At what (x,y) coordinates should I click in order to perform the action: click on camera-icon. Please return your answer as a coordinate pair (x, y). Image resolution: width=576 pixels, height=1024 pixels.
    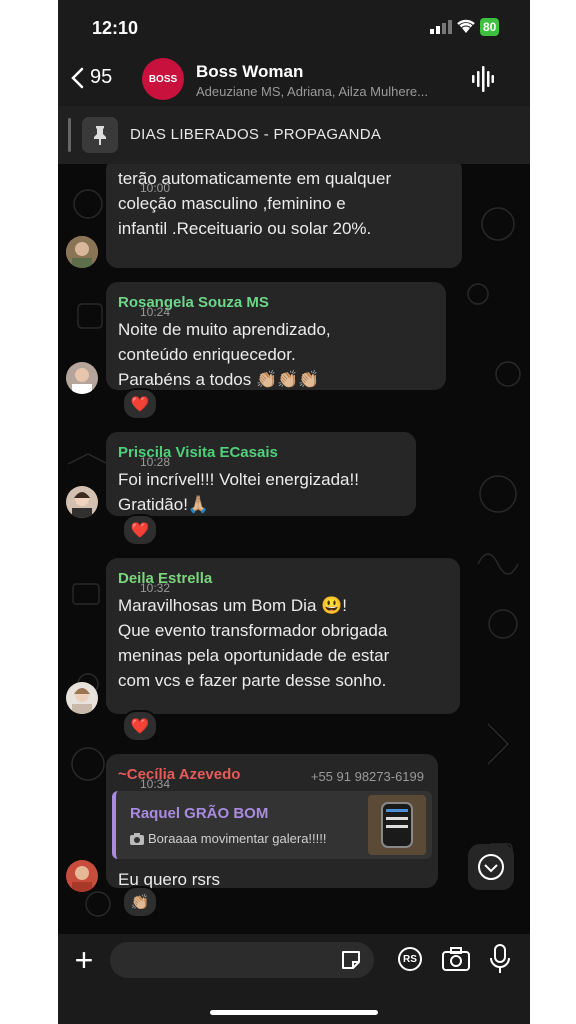
    Looking at the image, I should click on (456, 959).